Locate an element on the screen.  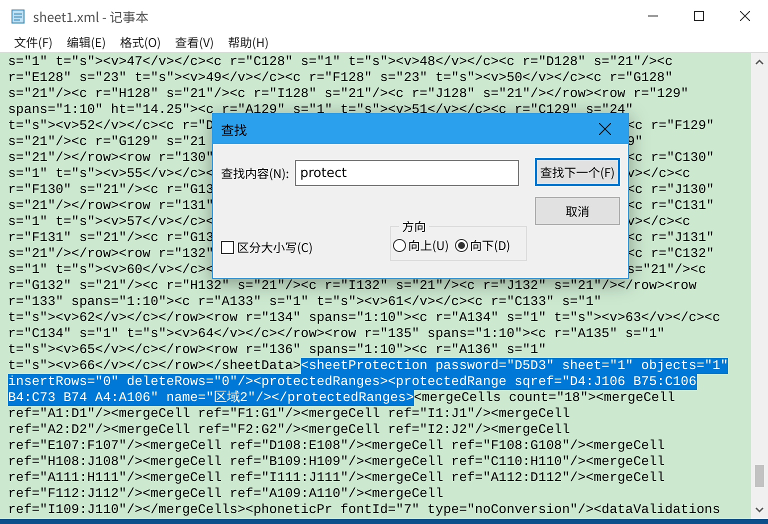
menu-item: 查看(V) is located at coordinates (194, 42).